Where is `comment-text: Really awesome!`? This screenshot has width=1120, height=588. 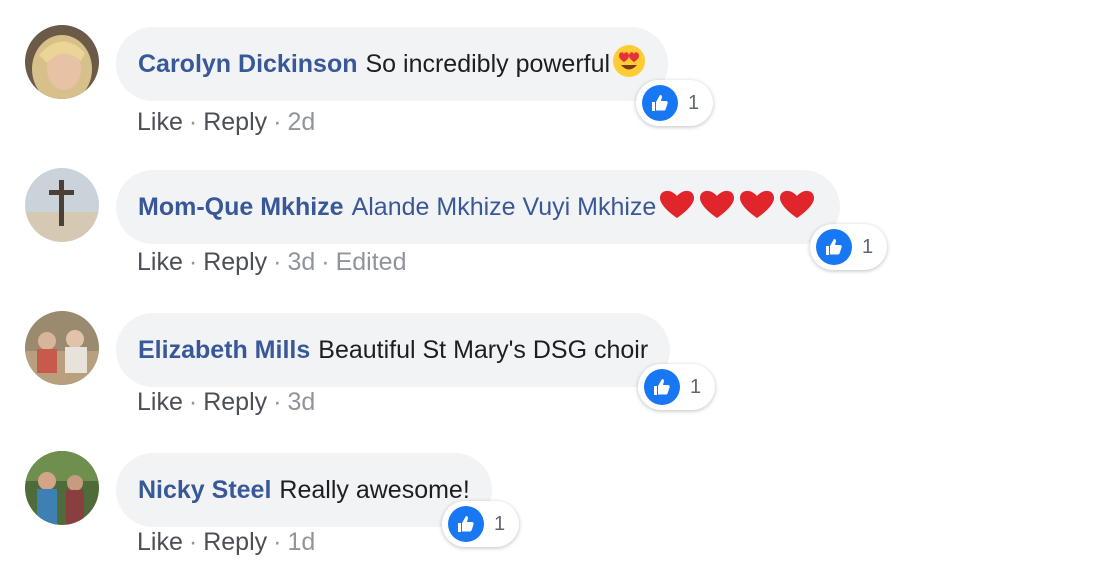
comment-text: Really awesome! is located at coordinates (374, 489).